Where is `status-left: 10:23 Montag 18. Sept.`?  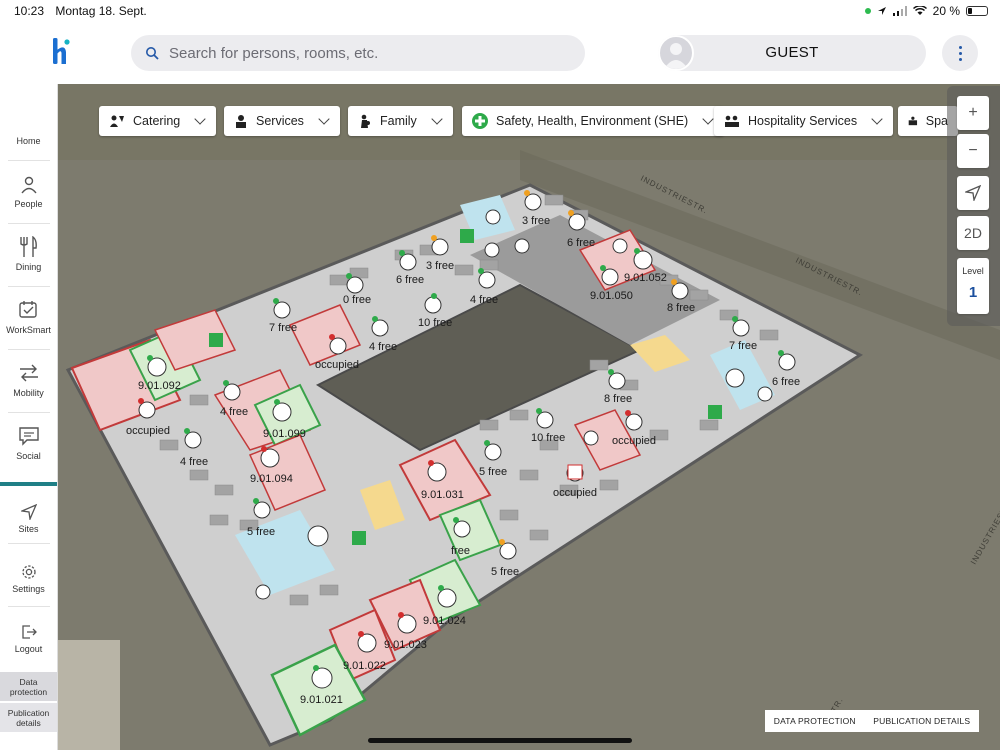 status-left: 10:23 Montag 18. Sept. is located at coordinates (84, 11).